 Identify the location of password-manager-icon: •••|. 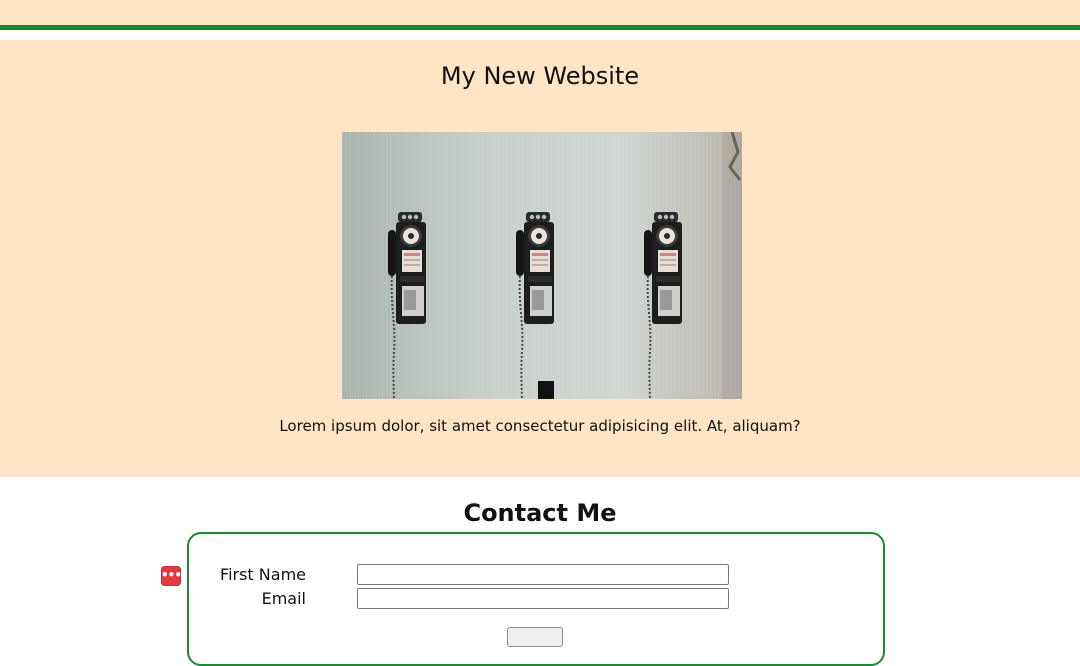
(173, 576).